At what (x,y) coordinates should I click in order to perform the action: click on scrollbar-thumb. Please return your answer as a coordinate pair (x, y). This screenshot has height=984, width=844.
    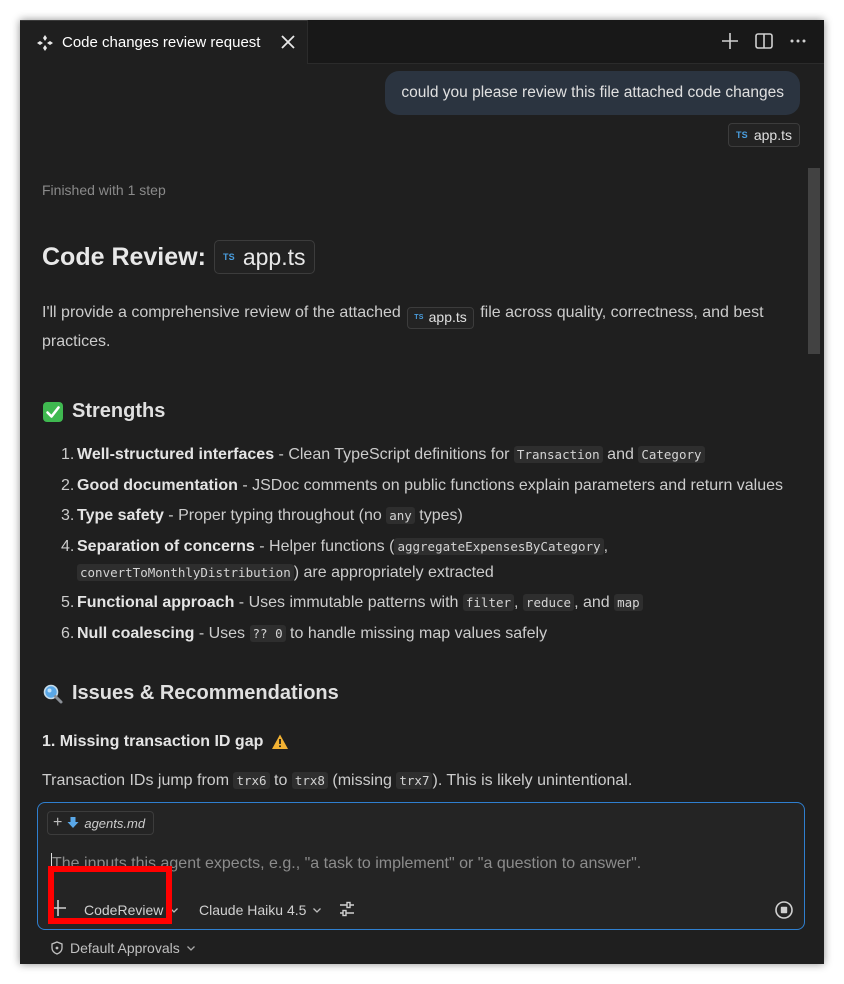
    Looking at the image, I should click on (814, 261).